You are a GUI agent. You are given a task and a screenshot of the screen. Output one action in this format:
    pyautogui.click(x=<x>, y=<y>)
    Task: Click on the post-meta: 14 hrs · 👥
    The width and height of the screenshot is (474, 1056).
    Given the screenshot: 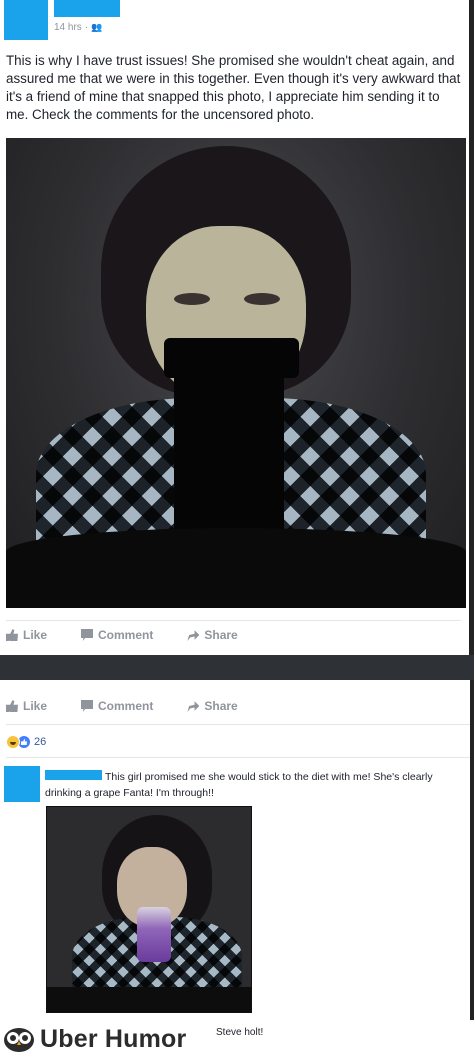 What is the action you would take?
    pyautogui.click(x=78, y=27)
    